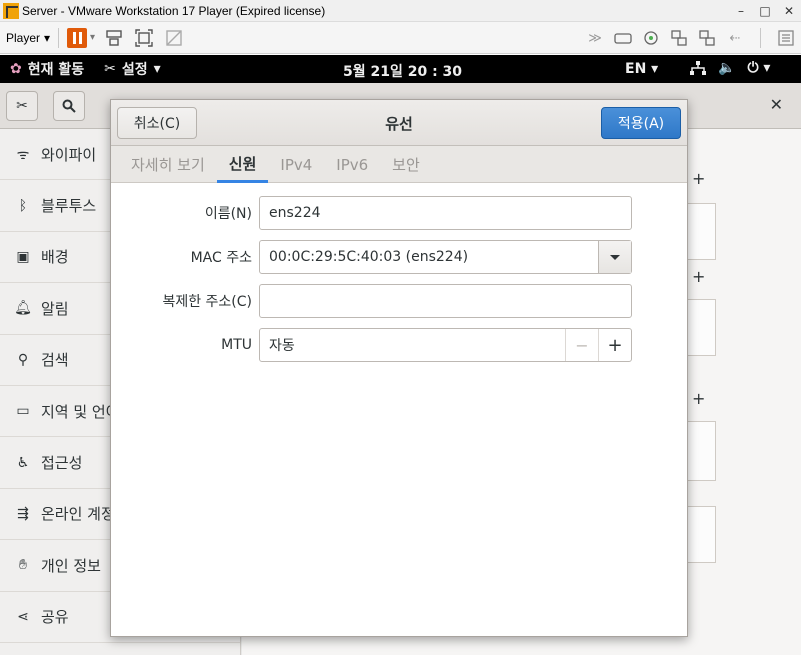  Describe the element at coordinates (23, 411) in the screenshot. I see `camera-icon: ▭` at that location.